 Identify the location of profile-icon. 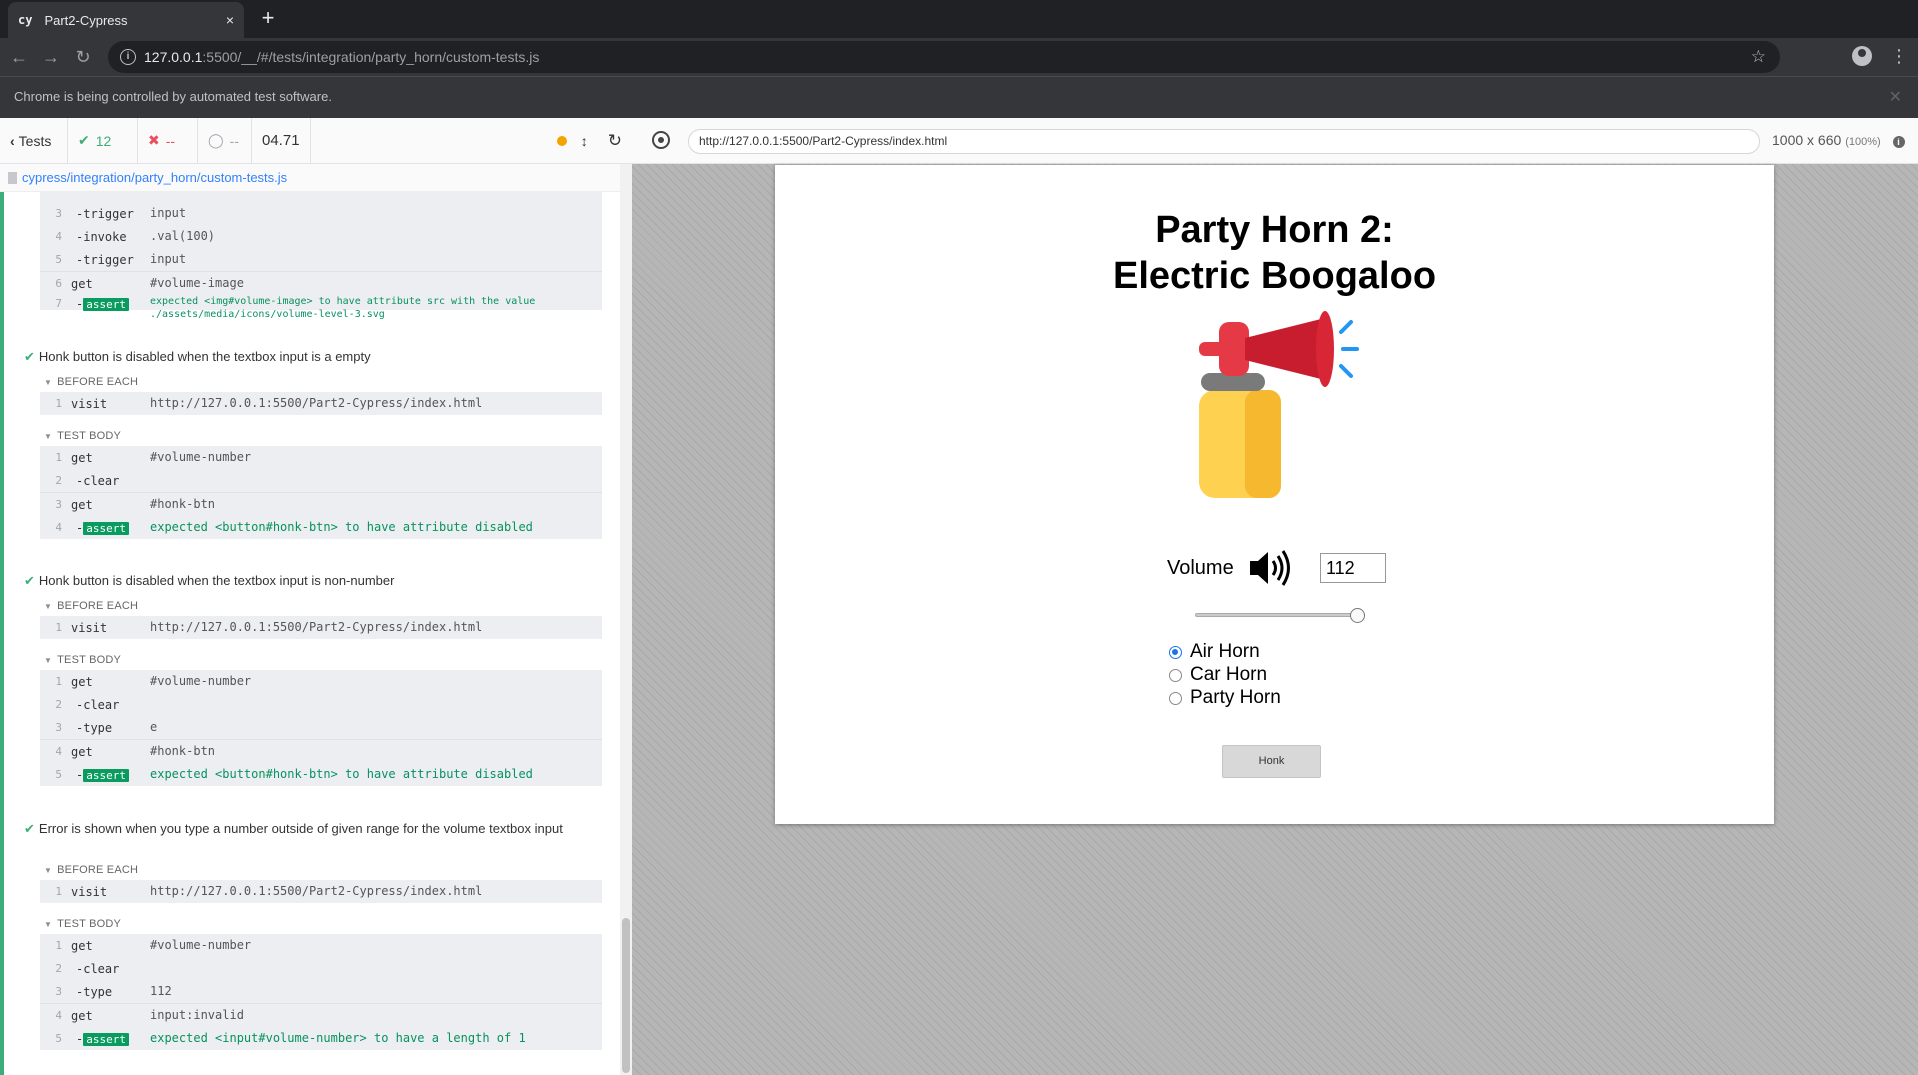
(1862, 56).